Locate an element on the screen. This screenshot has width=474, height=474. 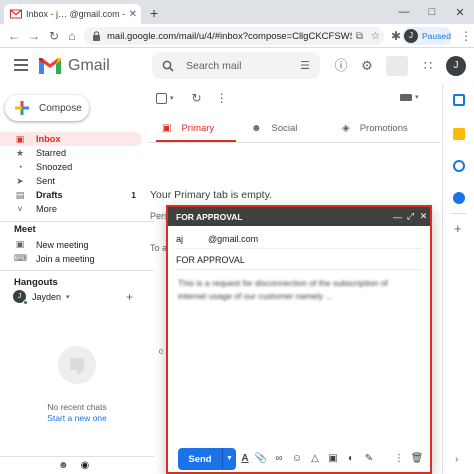
search-icon is located at coordinates (168, 66).